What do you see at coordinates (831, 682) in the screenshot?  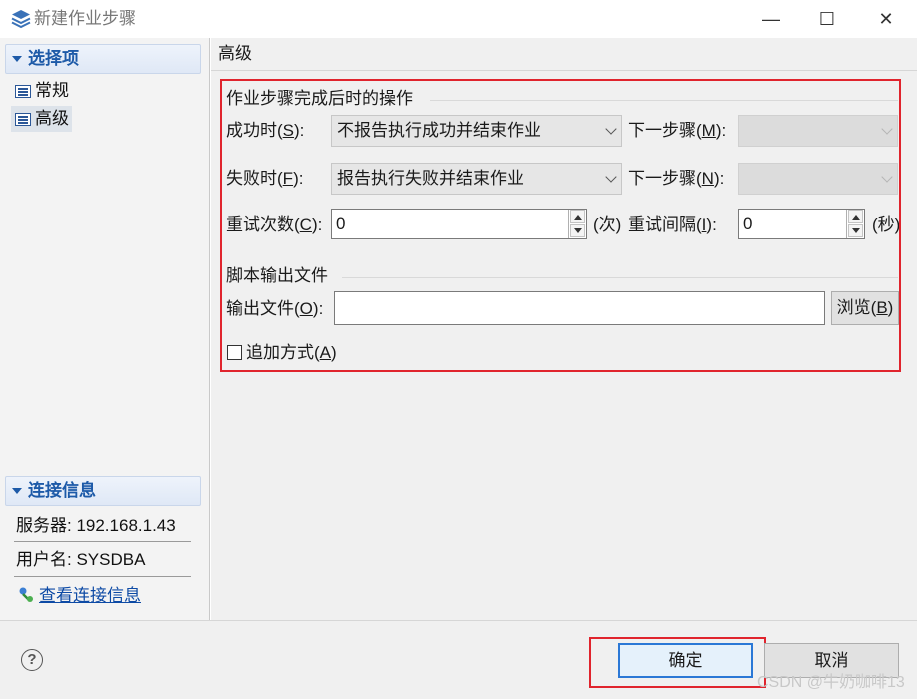 I see `watermark: CSDN @牛奶咖啡13` at bounding box center [831, 682].